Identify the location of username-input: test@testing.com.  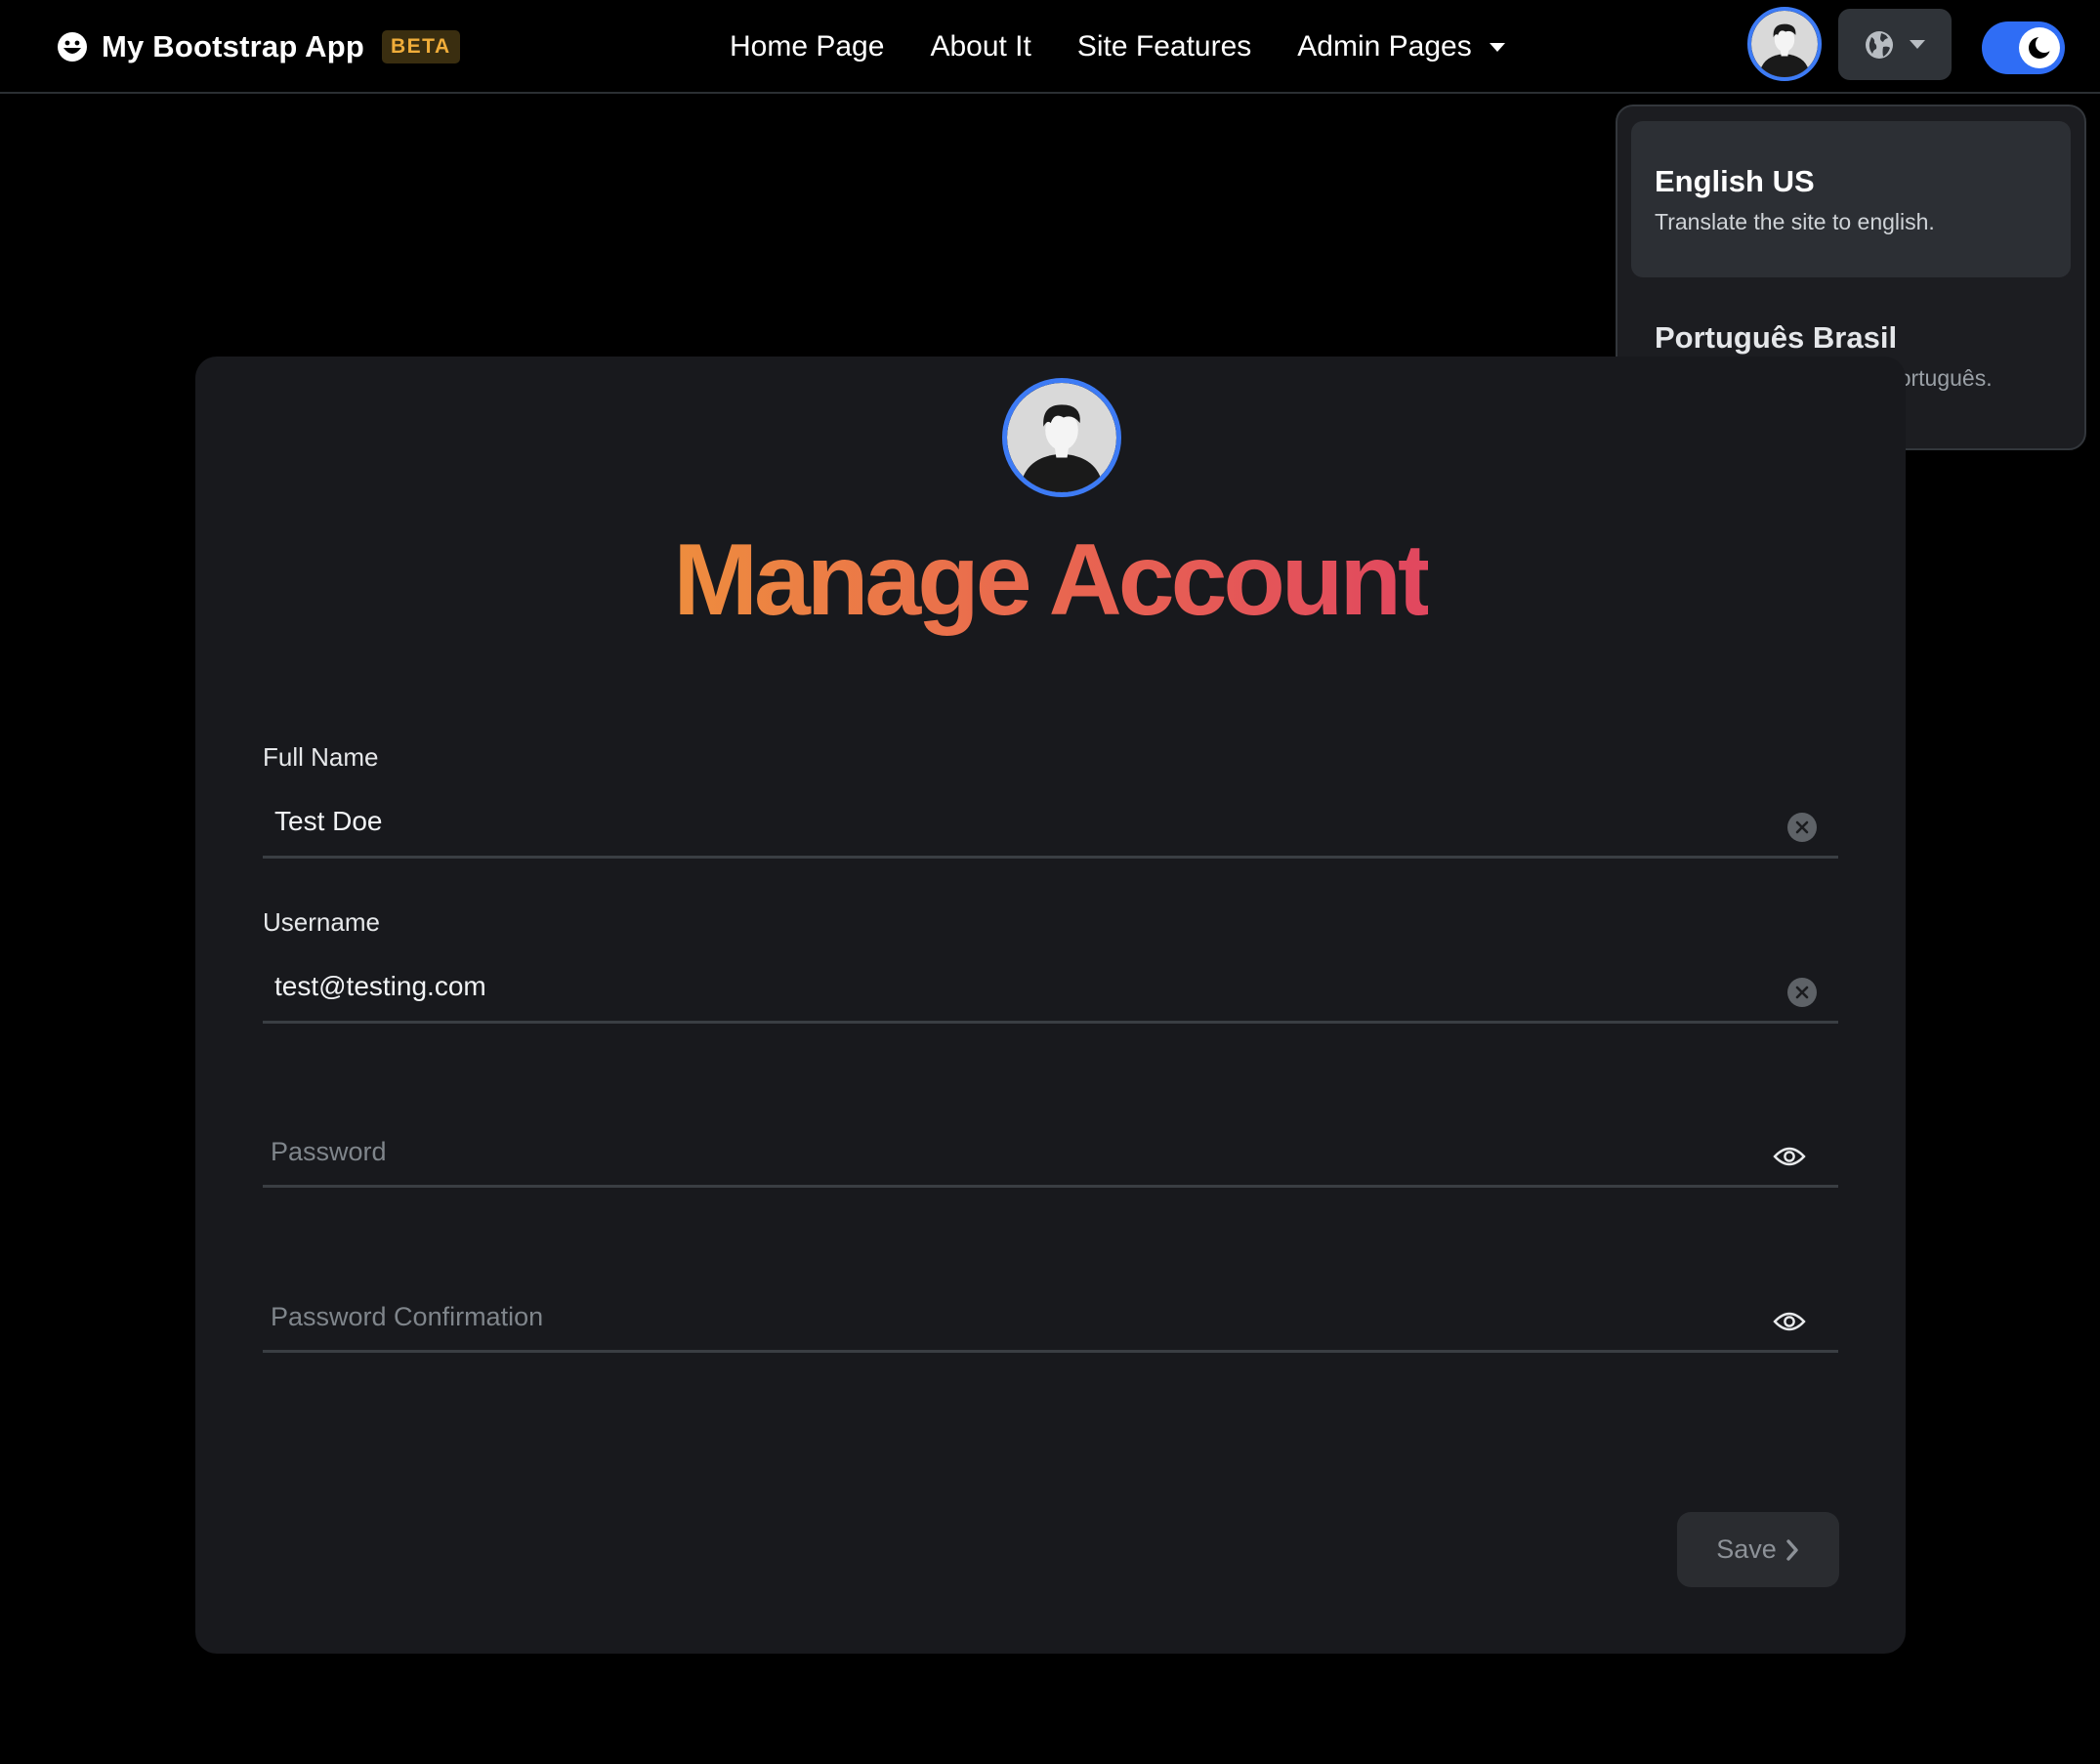
(1050, 992).